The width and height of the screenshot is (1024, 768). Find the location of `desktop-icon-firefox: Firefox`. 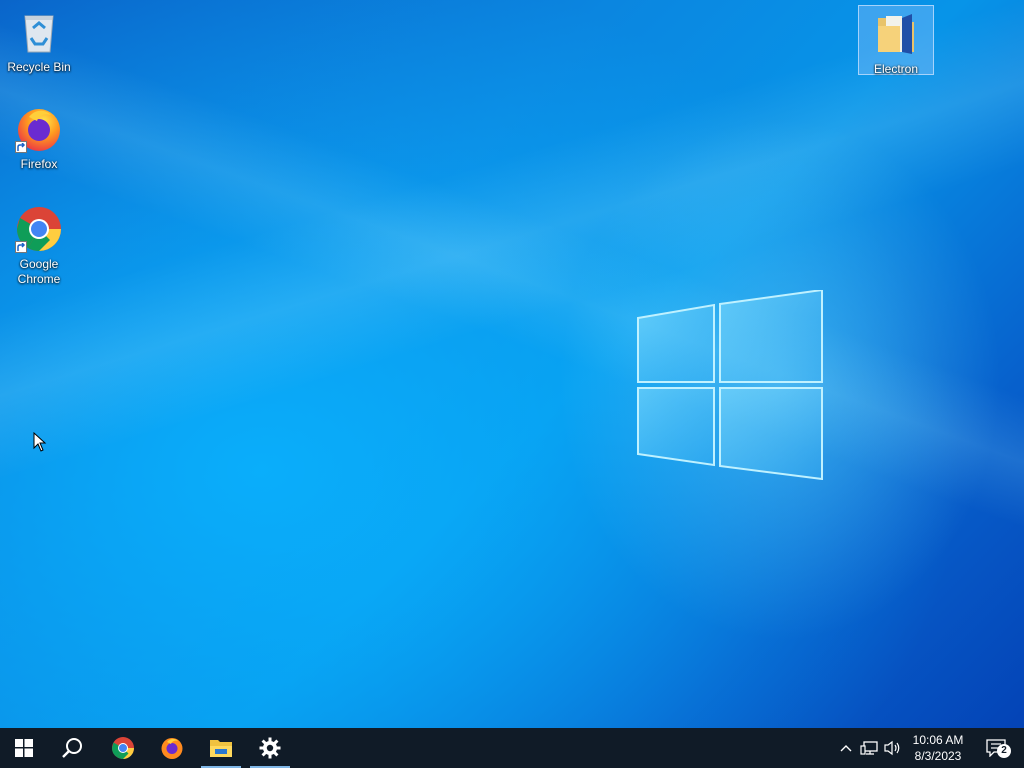

desktop-icon-firefox: Firefox is located at coordinates (39, 138).